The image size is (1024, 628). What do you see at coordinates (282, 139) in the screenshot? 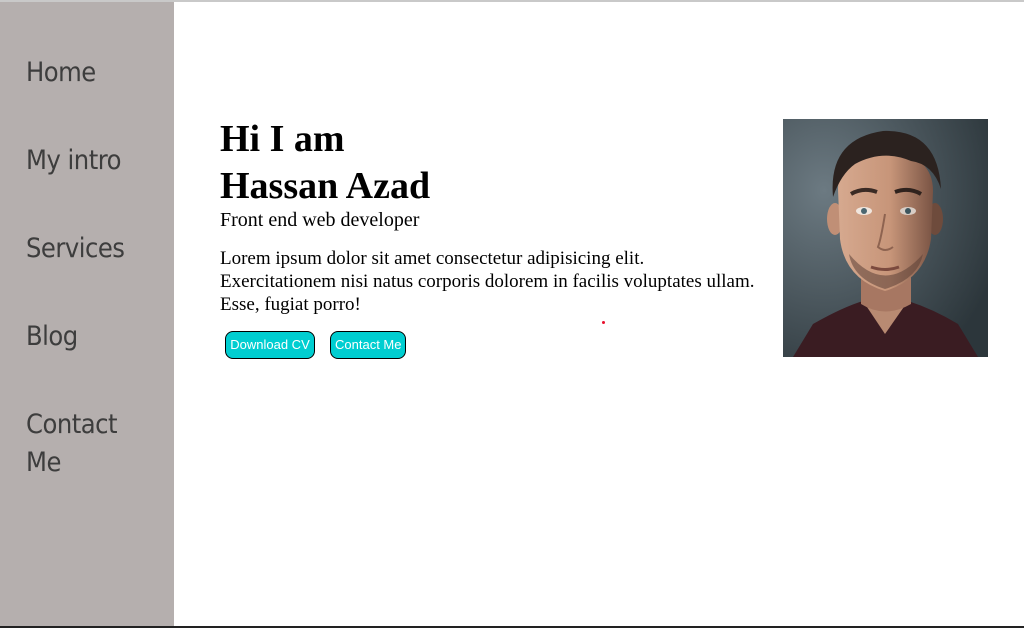
I see `greeting-heading: Hi I am` at bounding box center [282, 139].